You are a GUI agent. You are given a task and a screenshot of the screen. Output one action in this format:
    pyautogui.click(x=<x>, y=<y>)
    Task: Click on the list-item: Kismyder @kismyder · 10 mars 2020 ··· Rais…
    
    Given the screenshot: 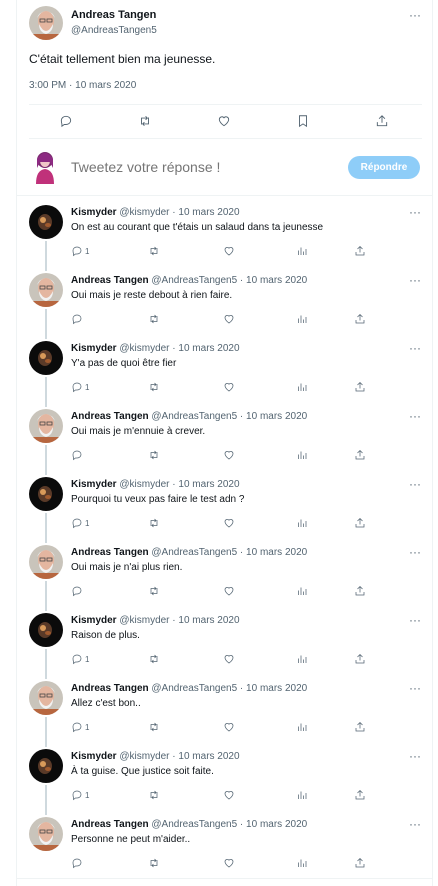 What is the action you would take?
    pyautogui.click(x=219, y=647)
    